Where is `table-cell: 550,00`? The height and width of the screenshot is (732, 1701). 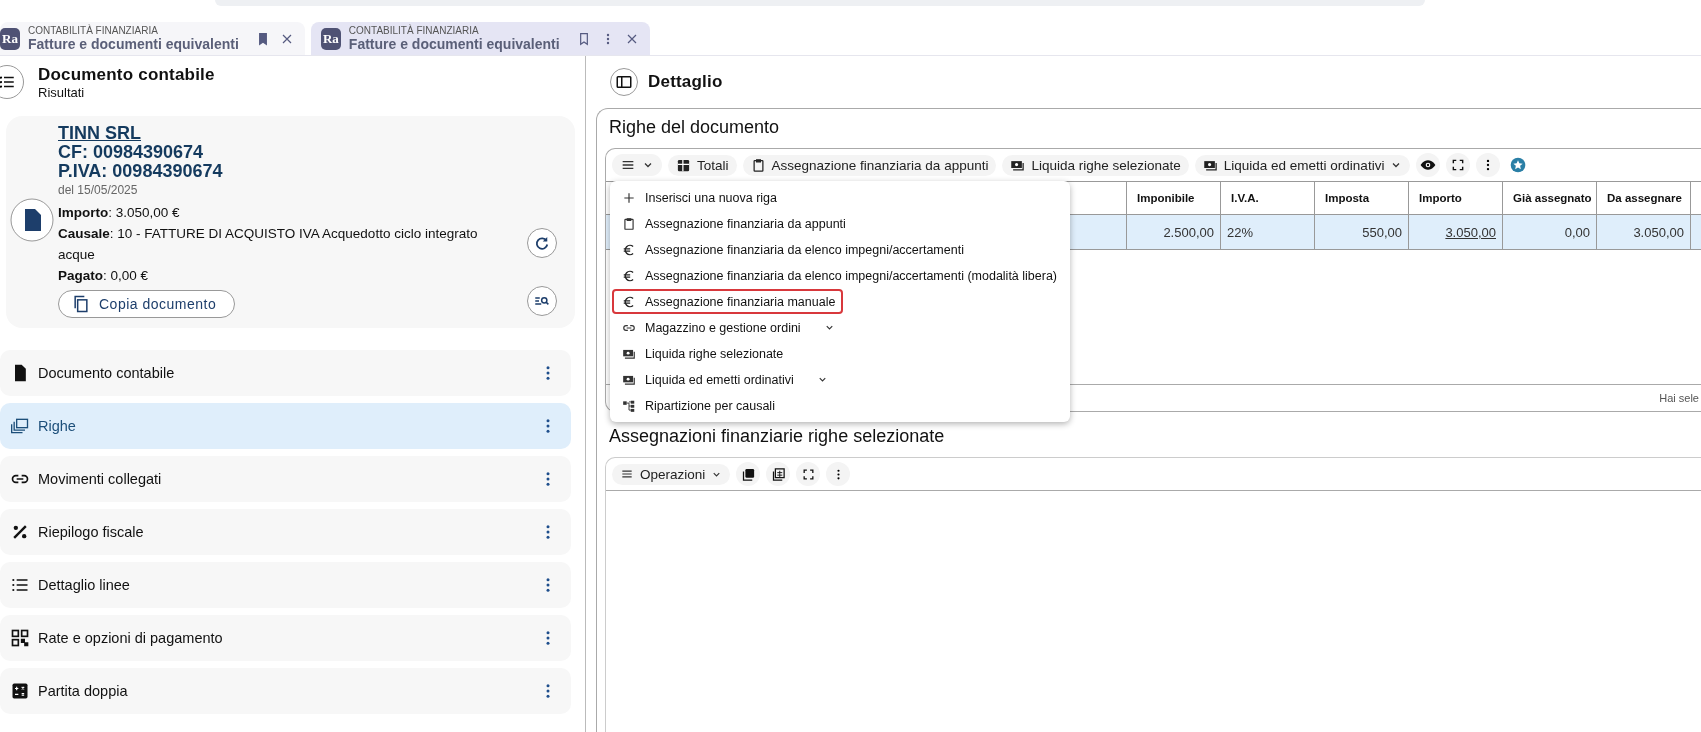
table-cell: 550,00 is located at coordinates (1361, 232).